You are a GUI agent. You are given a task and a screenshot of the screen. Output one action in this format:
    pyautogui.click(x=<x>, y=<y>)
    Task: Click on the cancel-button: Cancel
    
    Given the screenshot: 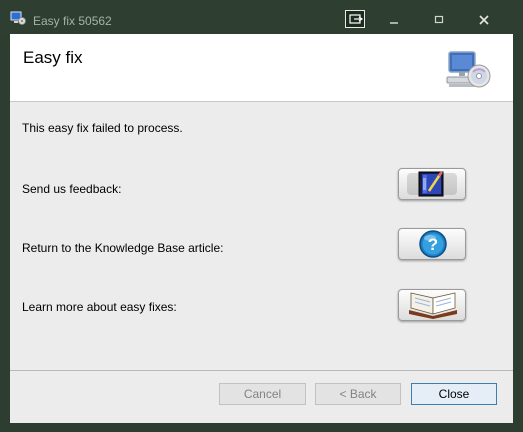 What is the action you would take?
    pyautogui.click(x=262, y=394)
    